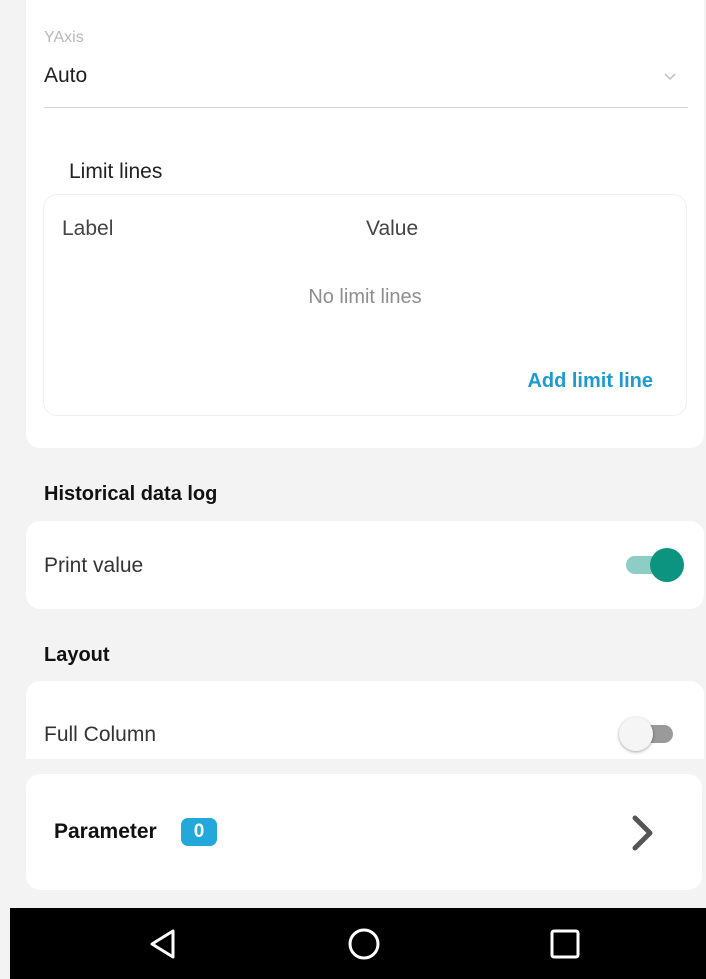 Image resolution: width=706 pixels, height=979 pixels. Describe the element at coordinates (165, 944) in the screenshot. I see `back-icon` at that location.